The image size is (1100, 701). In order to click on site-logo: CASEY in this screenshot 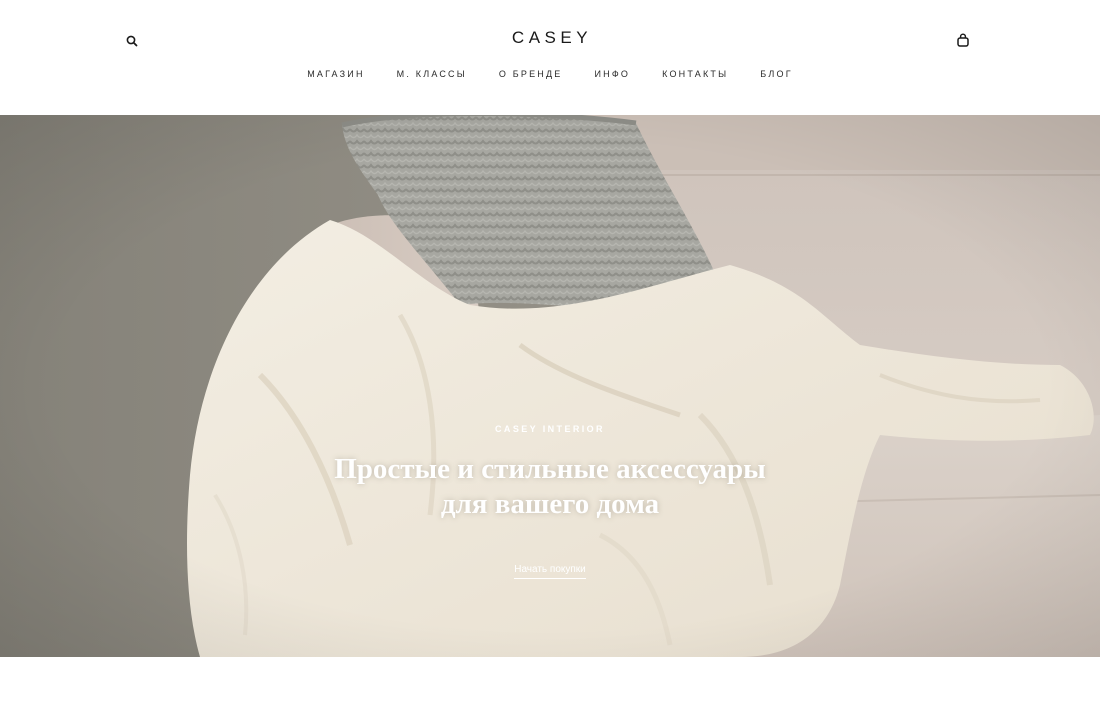, I will do `click(550, 38)`.